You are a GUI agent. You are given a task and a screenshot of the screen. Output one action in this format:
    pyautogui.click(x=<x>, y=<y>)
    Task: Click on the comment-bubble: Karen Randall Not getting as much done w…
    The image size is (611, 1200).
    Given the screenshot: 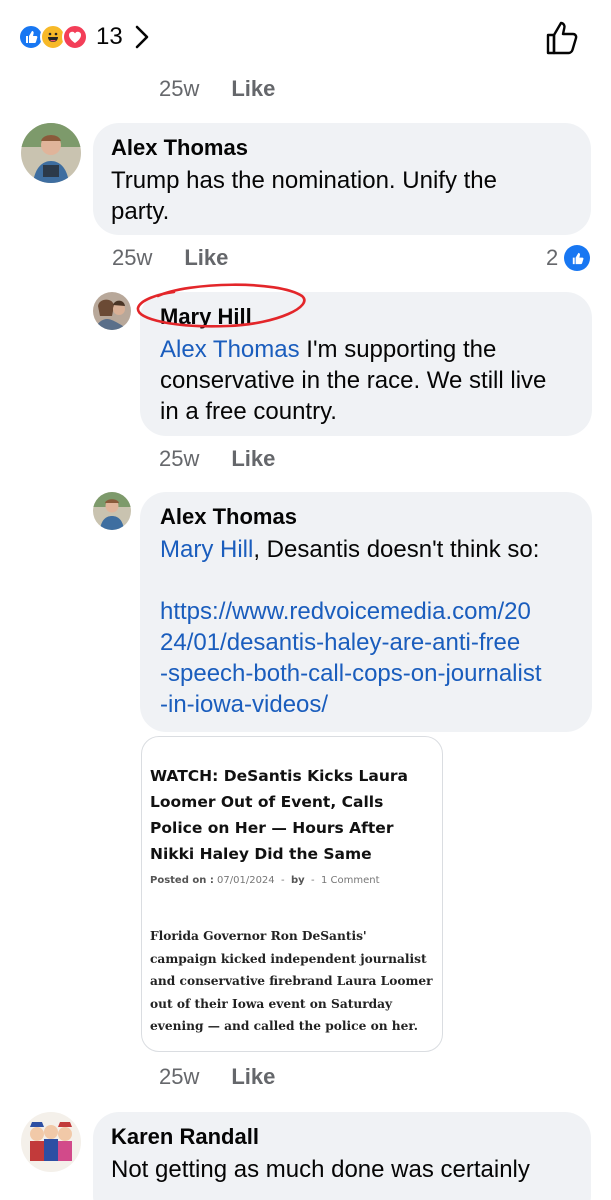 What is the action you would take?
    pyautogui.click(x=342, y=1156)
    